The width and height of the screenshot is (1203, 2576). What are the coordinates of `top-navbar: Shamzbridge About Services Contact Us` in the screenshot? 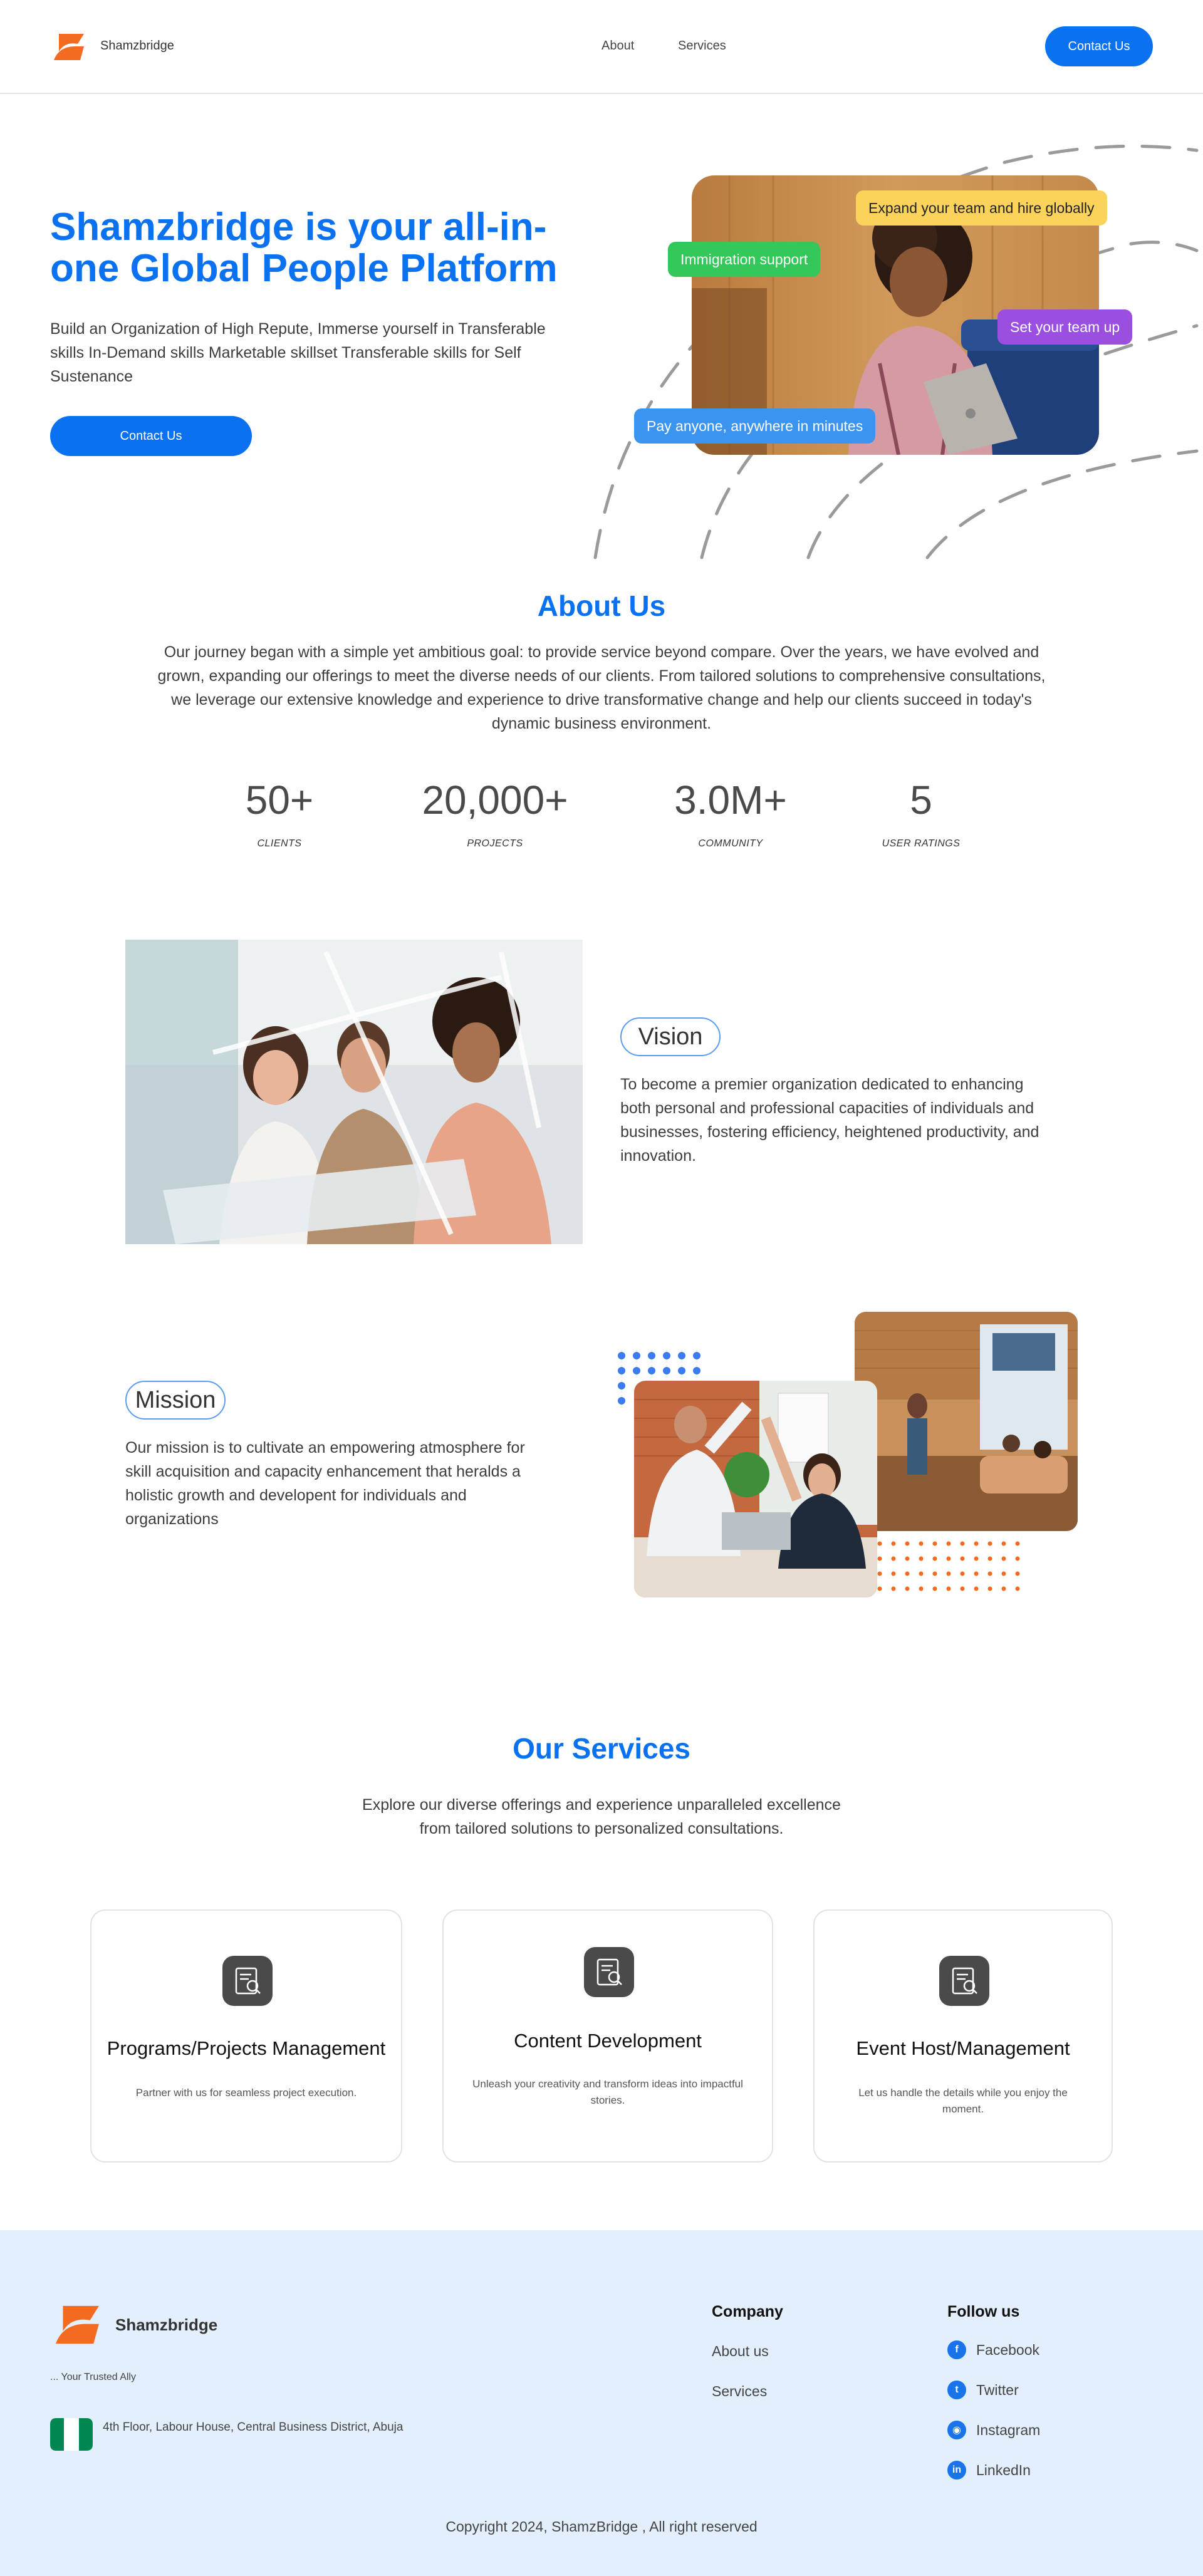 It's located at (601, 47).